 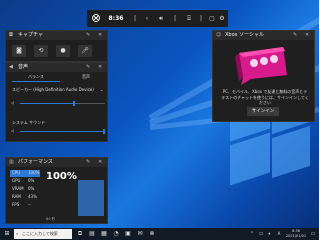 What do you see at coordinates (74, 103) in the screenshot?
I see `device-volume-knob` at bounding box center [74, 103].